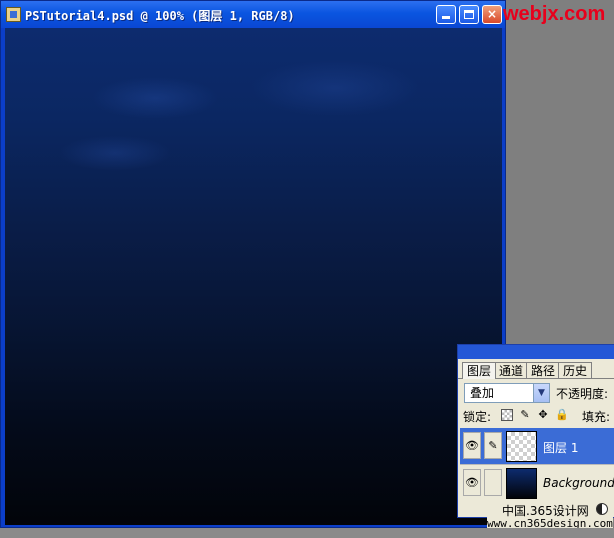 Image resolution: width=614 pixels, height=538 pixels. What do you see at coordinates (477, 417) in the screenshot?
I see `lock-label: 锁定:` at bounding box center [477, 417].